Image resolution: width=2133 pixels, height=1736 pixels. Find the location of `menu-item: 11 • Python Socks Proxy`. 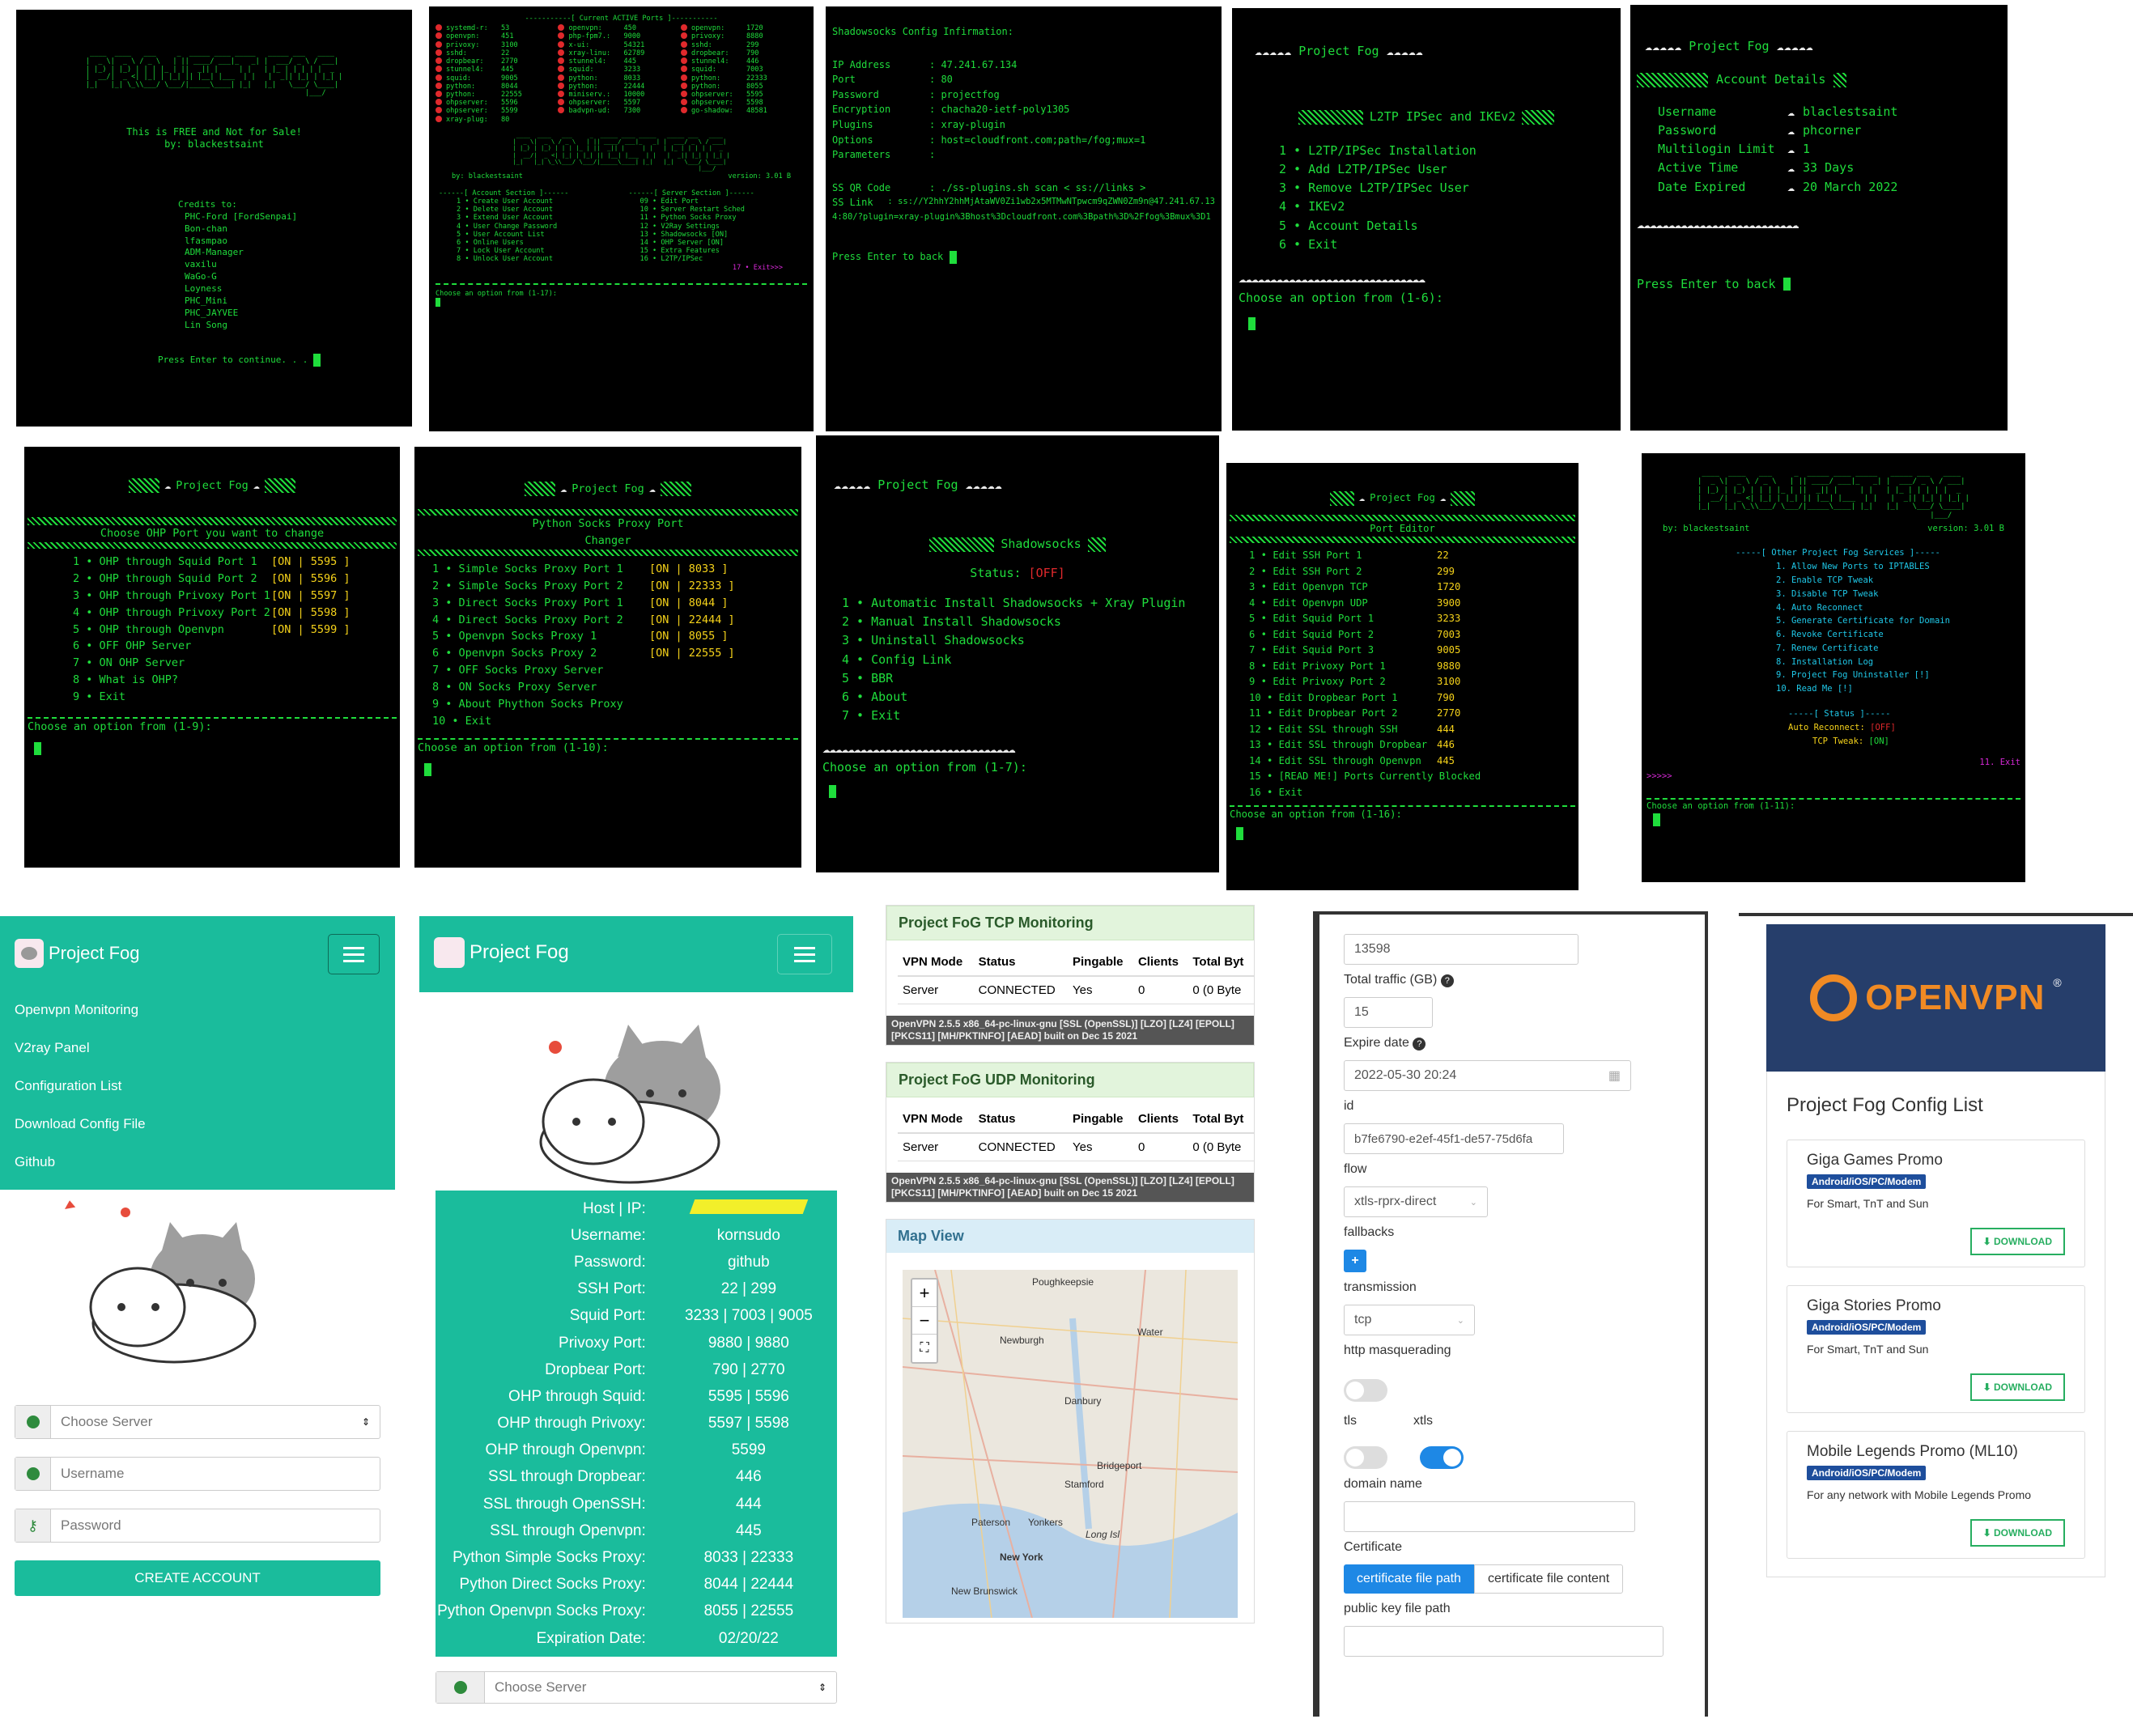

menu-item: 11 • Python Socks Proxy is located at coordinates (722, 218).